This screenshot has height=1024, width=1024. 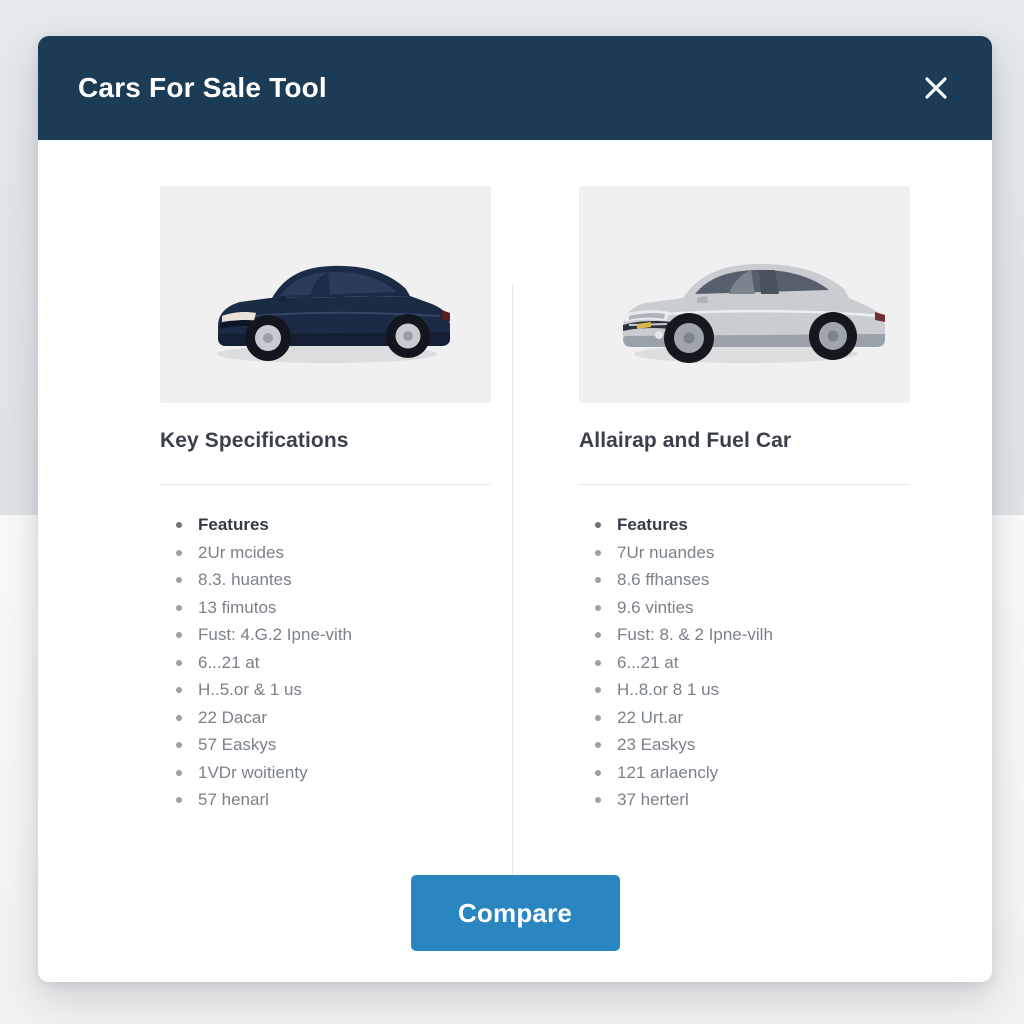 I want to click on list-item: 22 Dacar, so click(x=332, y=718).